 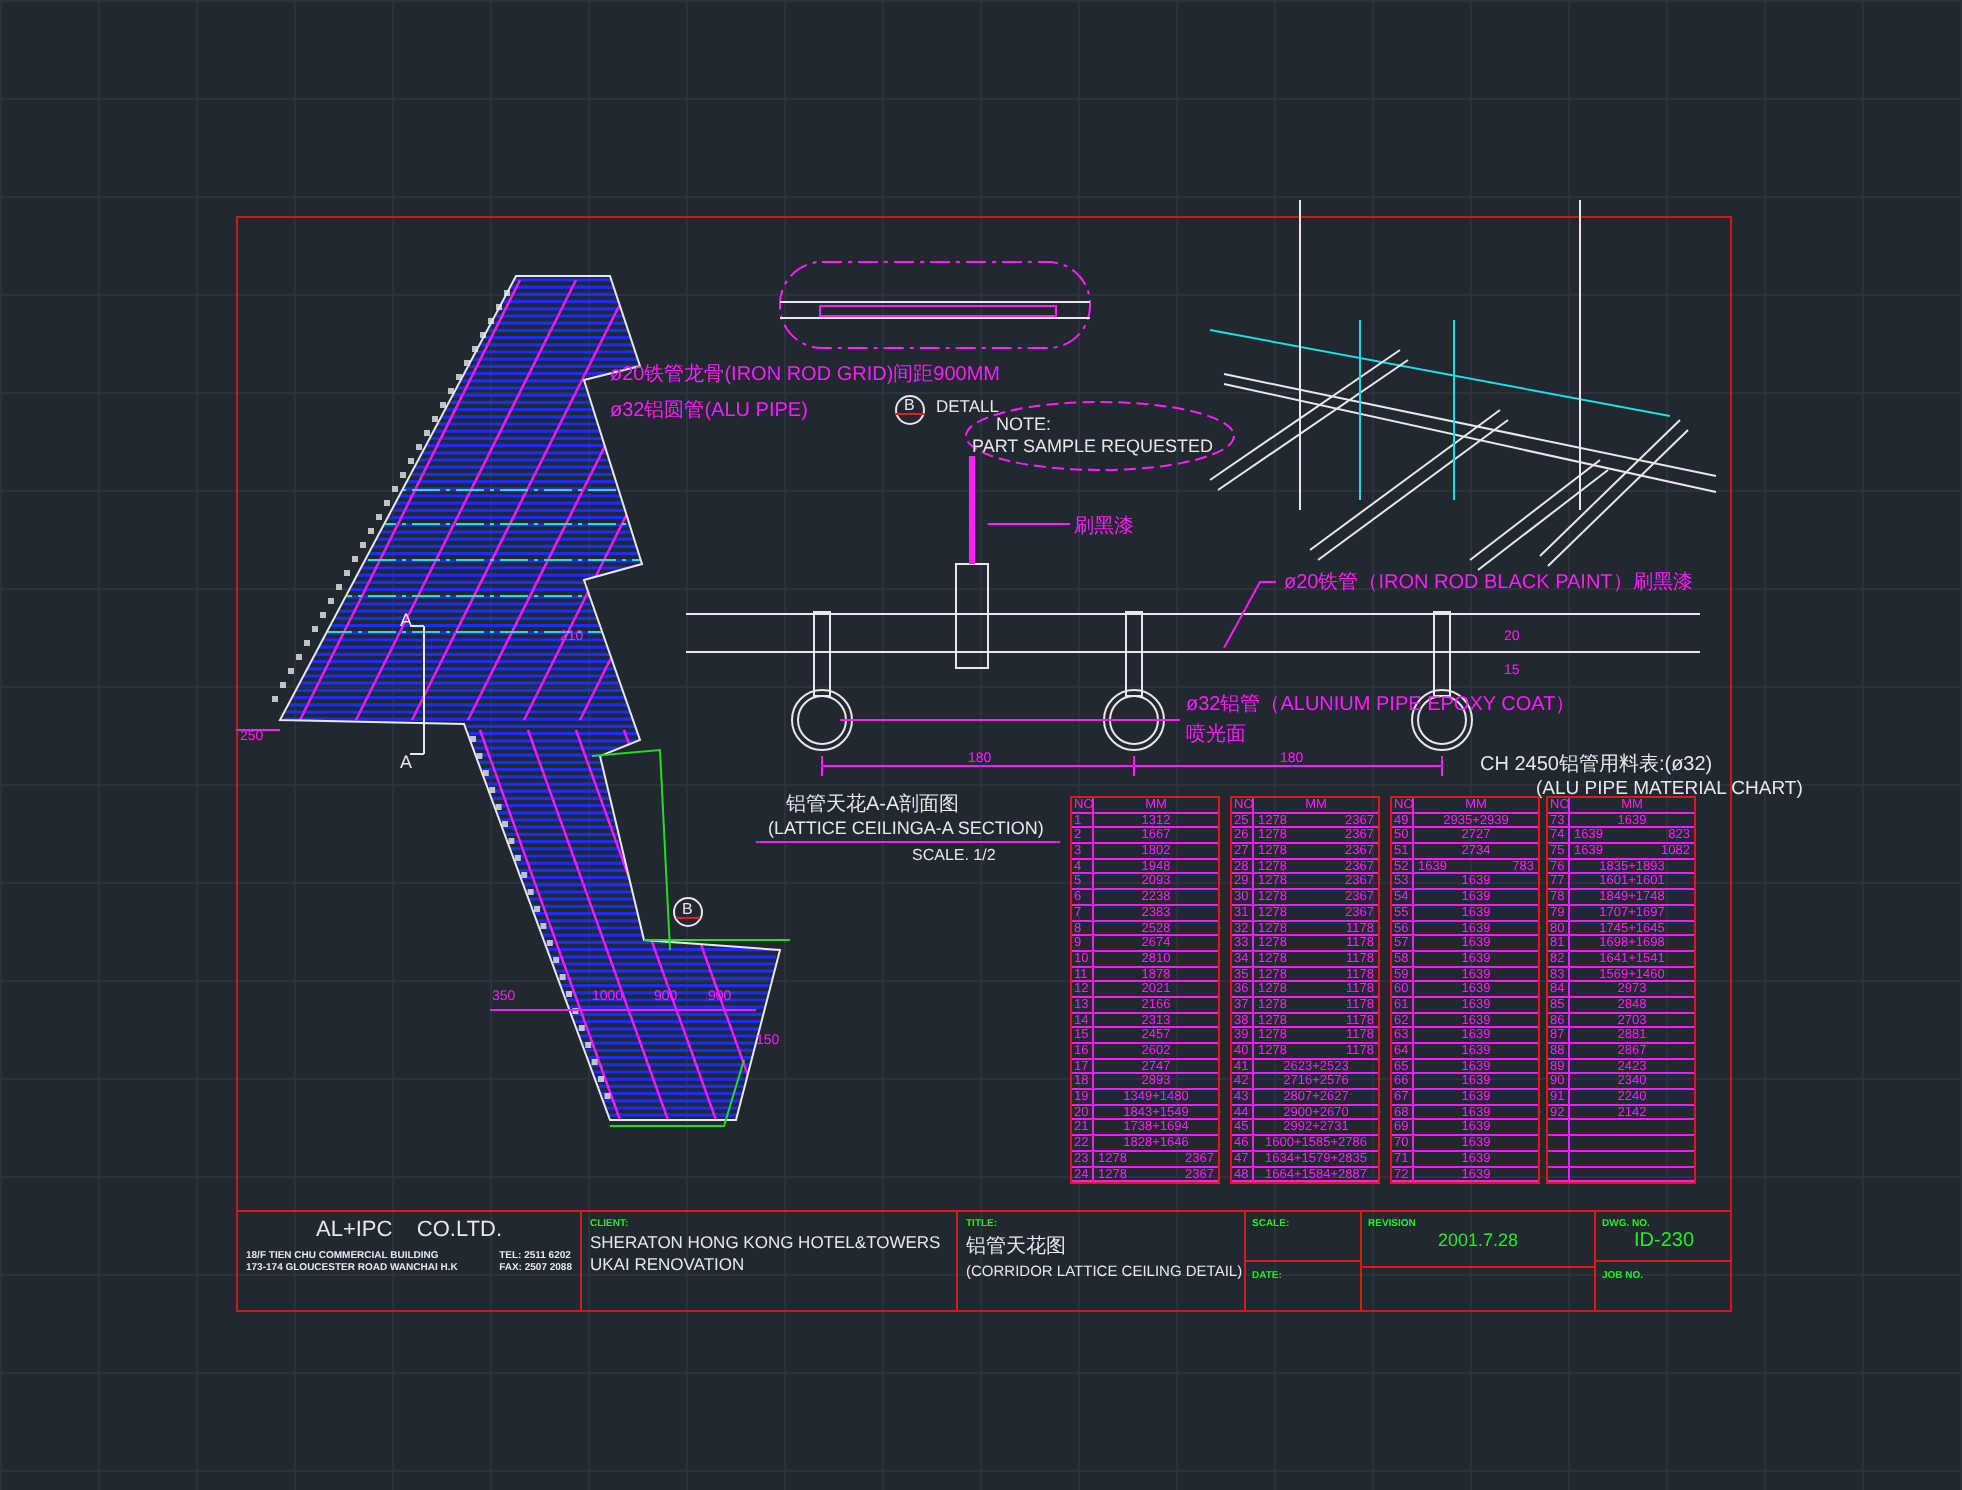 What do you see at coordinates (954, 855) in the screenshot?
I see `scale-label: SCALE. 1/2` at bounding box center [954, 855].